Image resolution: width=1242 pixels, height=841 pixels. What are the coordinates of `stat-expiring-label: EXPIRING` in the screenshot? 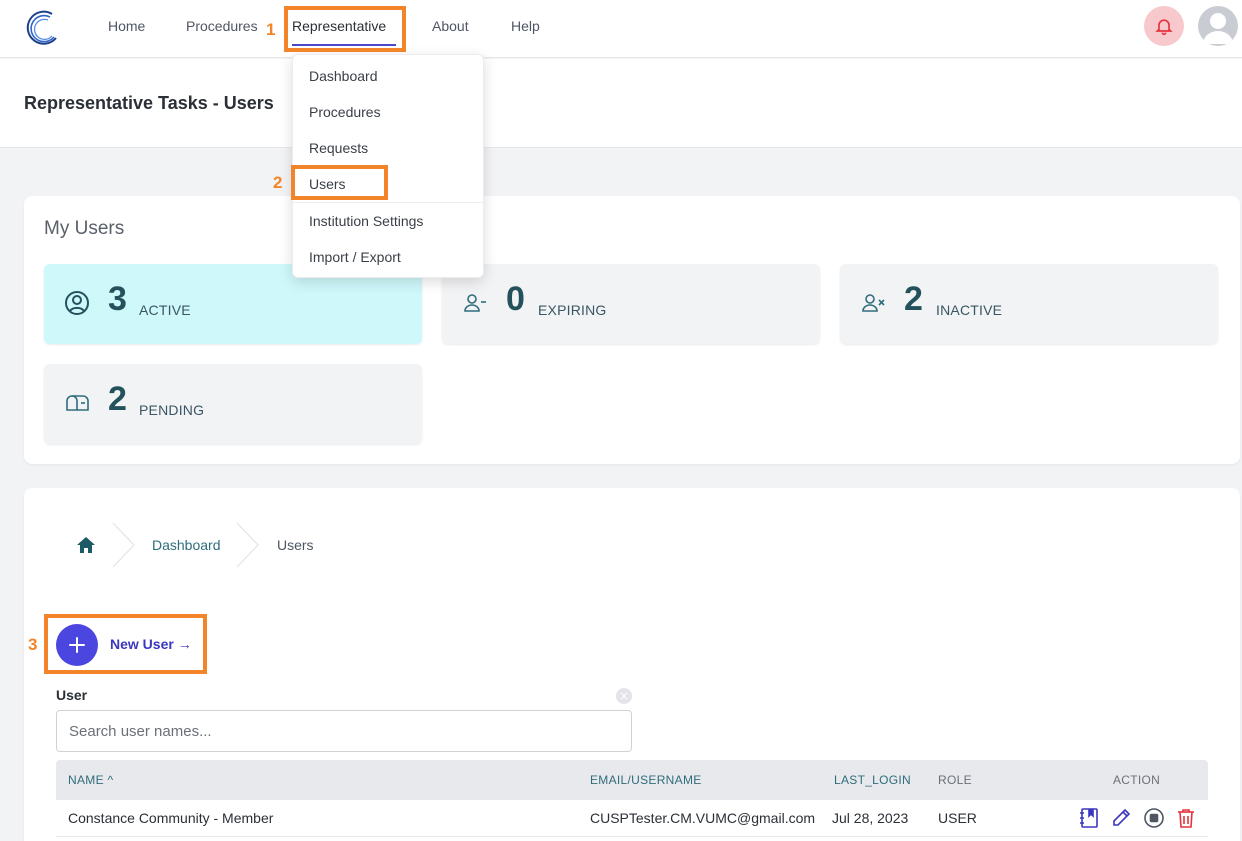 It's located at (572, 310).